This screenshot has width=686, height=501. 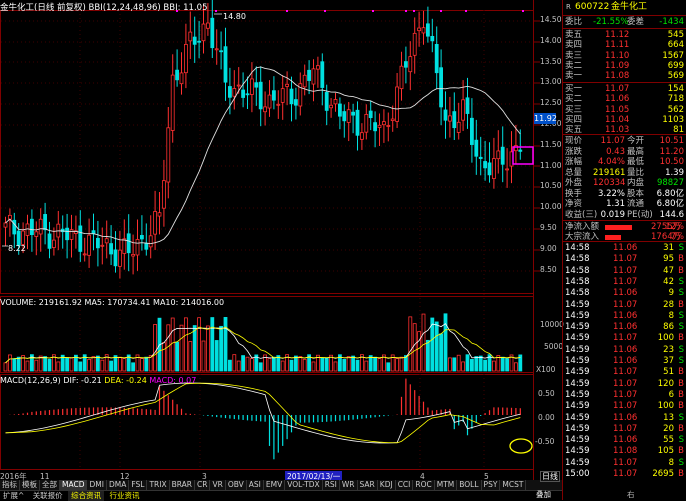 What do you see at coordinates (218, 485) in the screenshot?
I see `indicator-tab: VR` at bounding box center [218, 485].